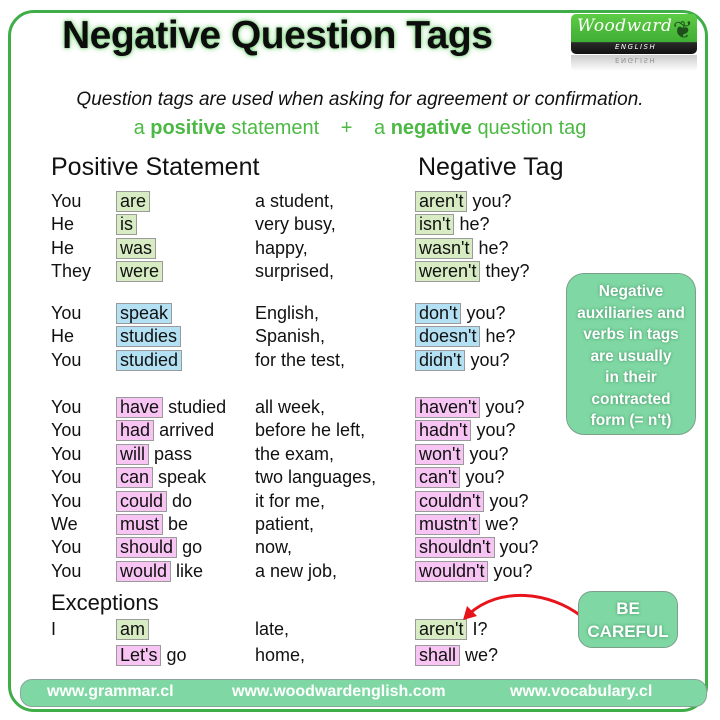  I want to click on tag-cell: mustn't we?, so click(467, 524).